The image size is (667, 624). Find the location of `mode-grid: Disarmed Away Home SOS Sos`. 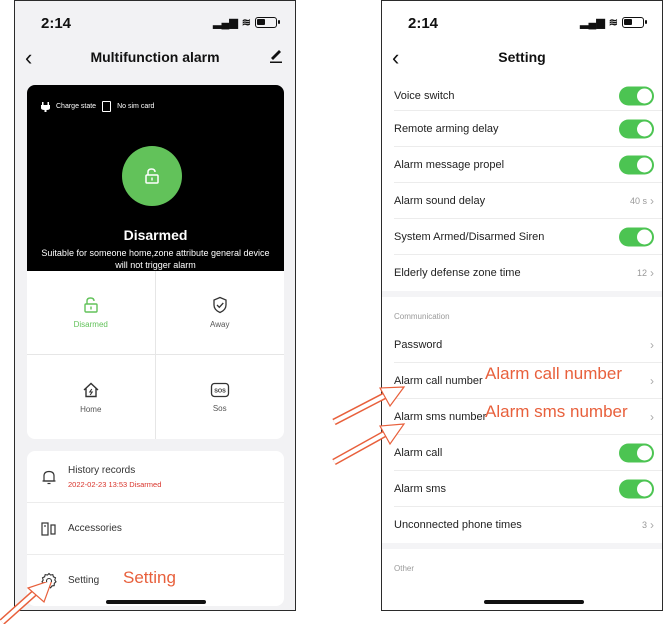

mode-grid: Disarmed Away Home SOS Sos is located at coordinates (155, 355).